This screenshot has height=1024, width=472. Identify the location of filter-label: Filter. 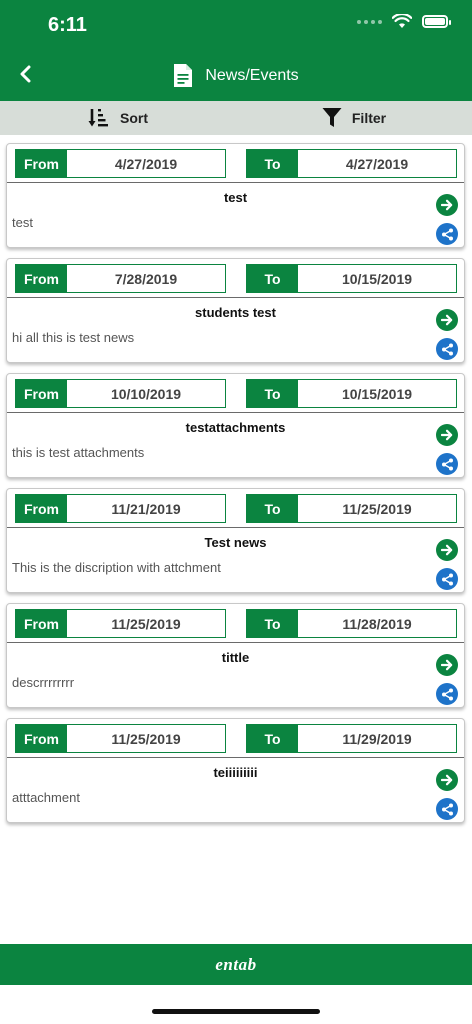
(369, 118).